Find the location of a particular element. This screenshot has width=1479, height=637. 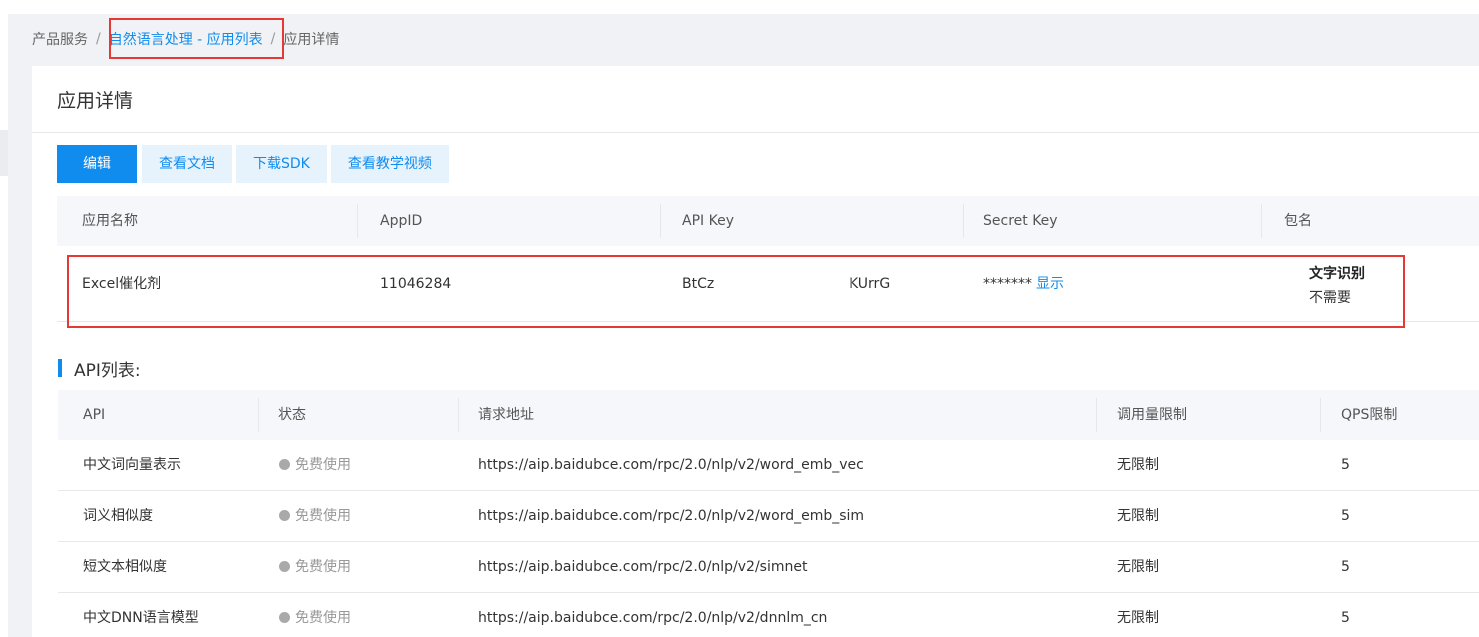

breadcrumb-current-app-detail: 应用详情 is located at coordinates (311, 40).